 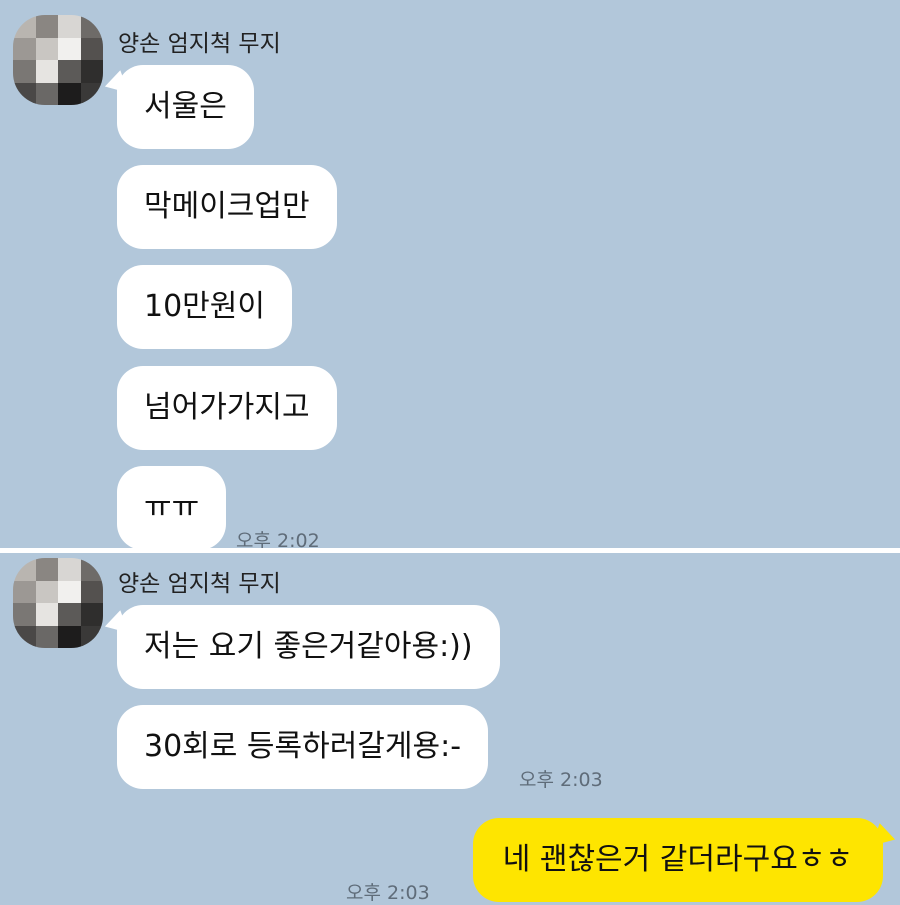 I want to click on message-text: 넘어가가지고, so click(x=227, y=407).